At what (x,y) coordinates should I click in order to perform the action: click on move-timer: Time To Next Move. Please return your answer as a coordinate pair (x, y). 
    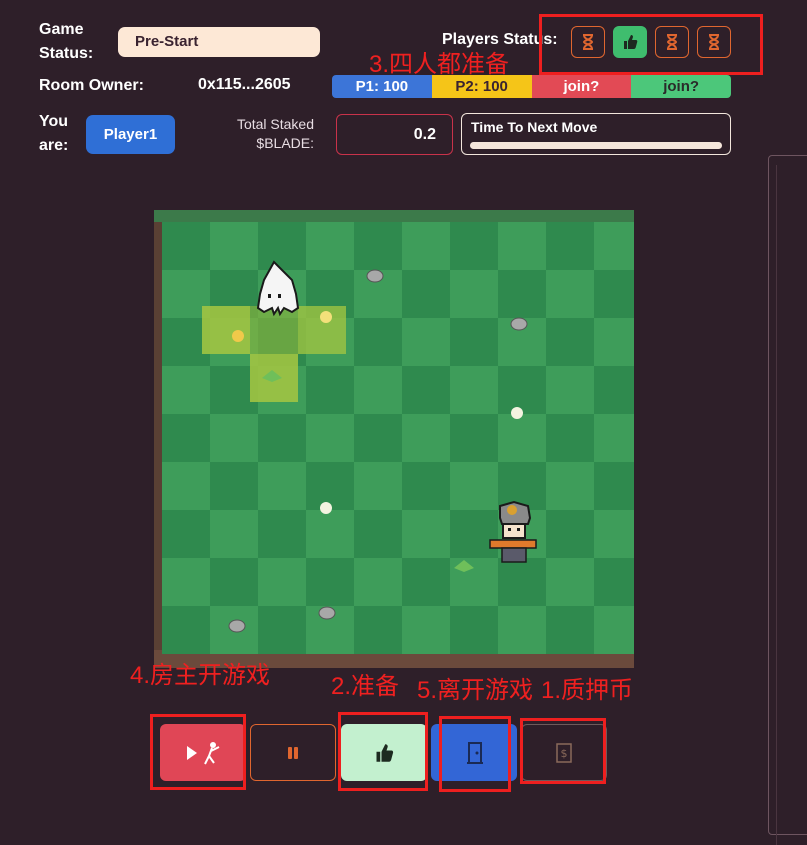
    Looking at the image, I should click on (596, 134).